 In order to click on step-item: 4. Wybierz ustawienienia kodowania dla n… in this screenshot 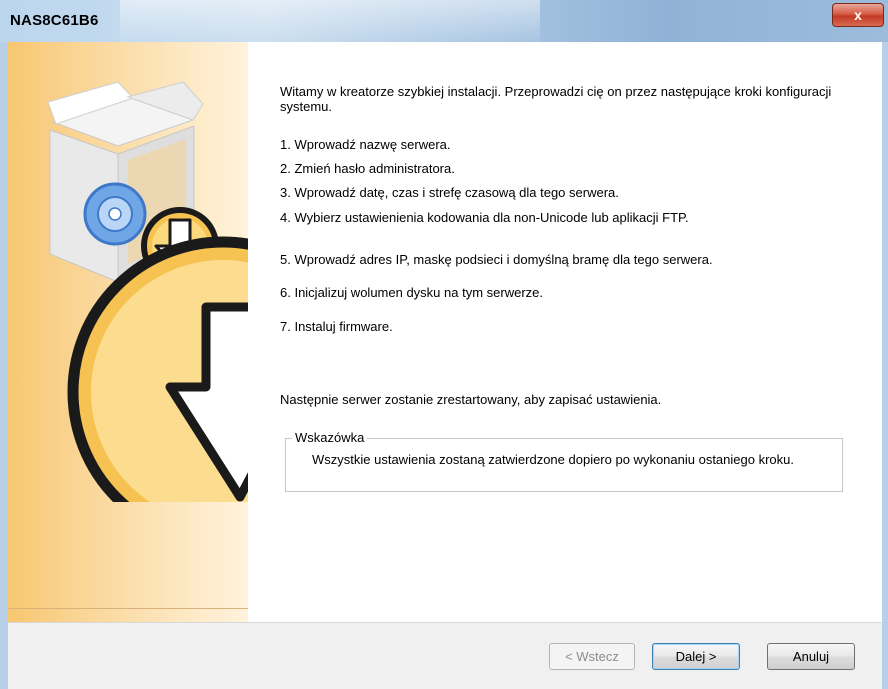, I will do `click(484, 217)`.